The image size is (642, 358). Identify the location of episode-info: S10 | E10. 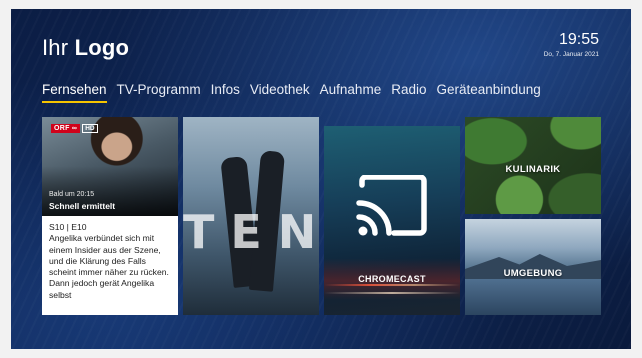
(68, 227).